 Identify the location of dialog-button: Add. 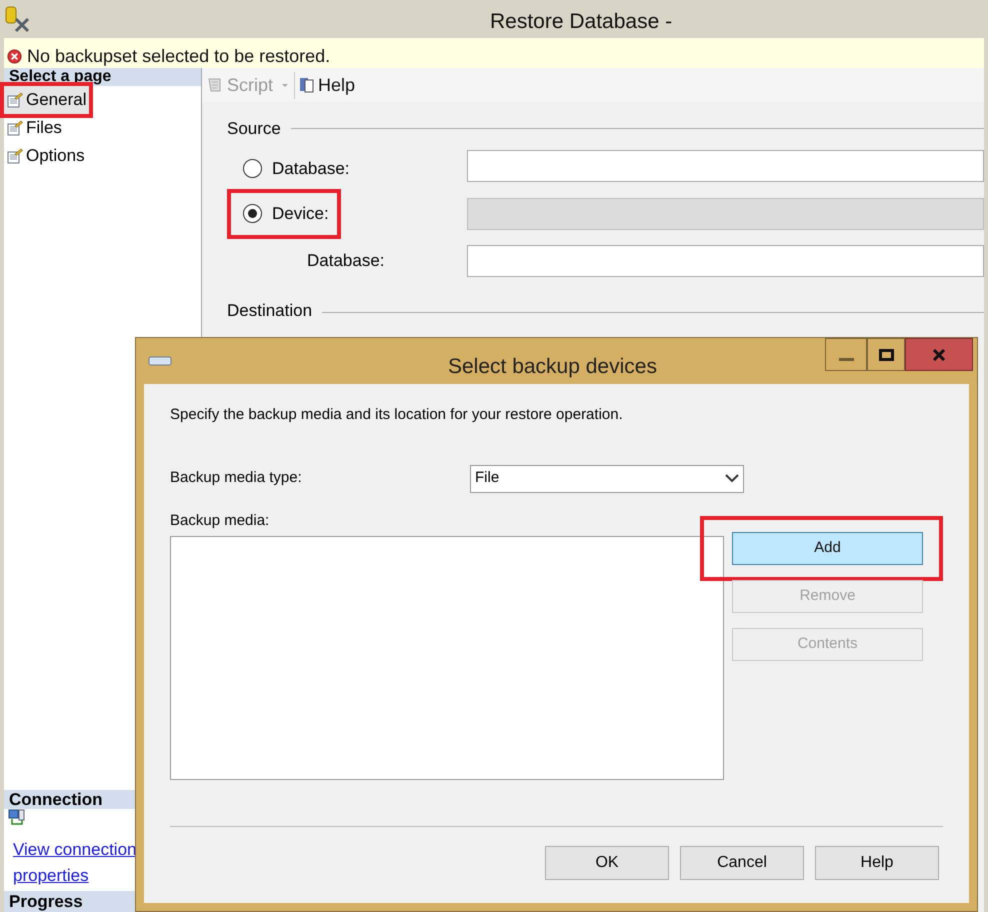
(827, 548).